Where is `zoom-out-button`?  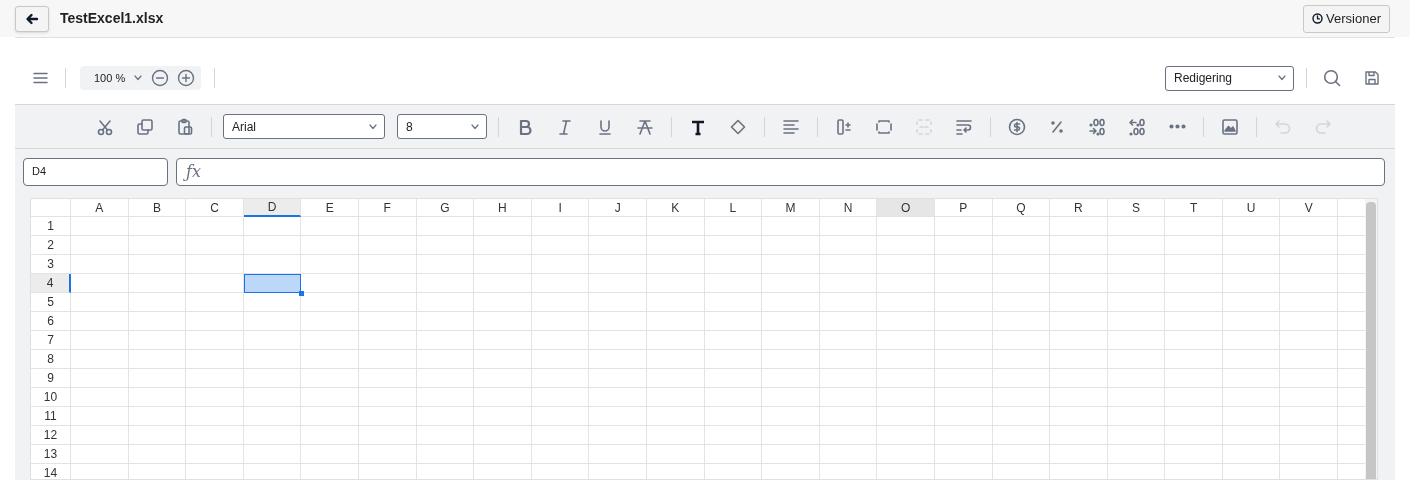
zoom-out-button is located at coordinates (160, 78).